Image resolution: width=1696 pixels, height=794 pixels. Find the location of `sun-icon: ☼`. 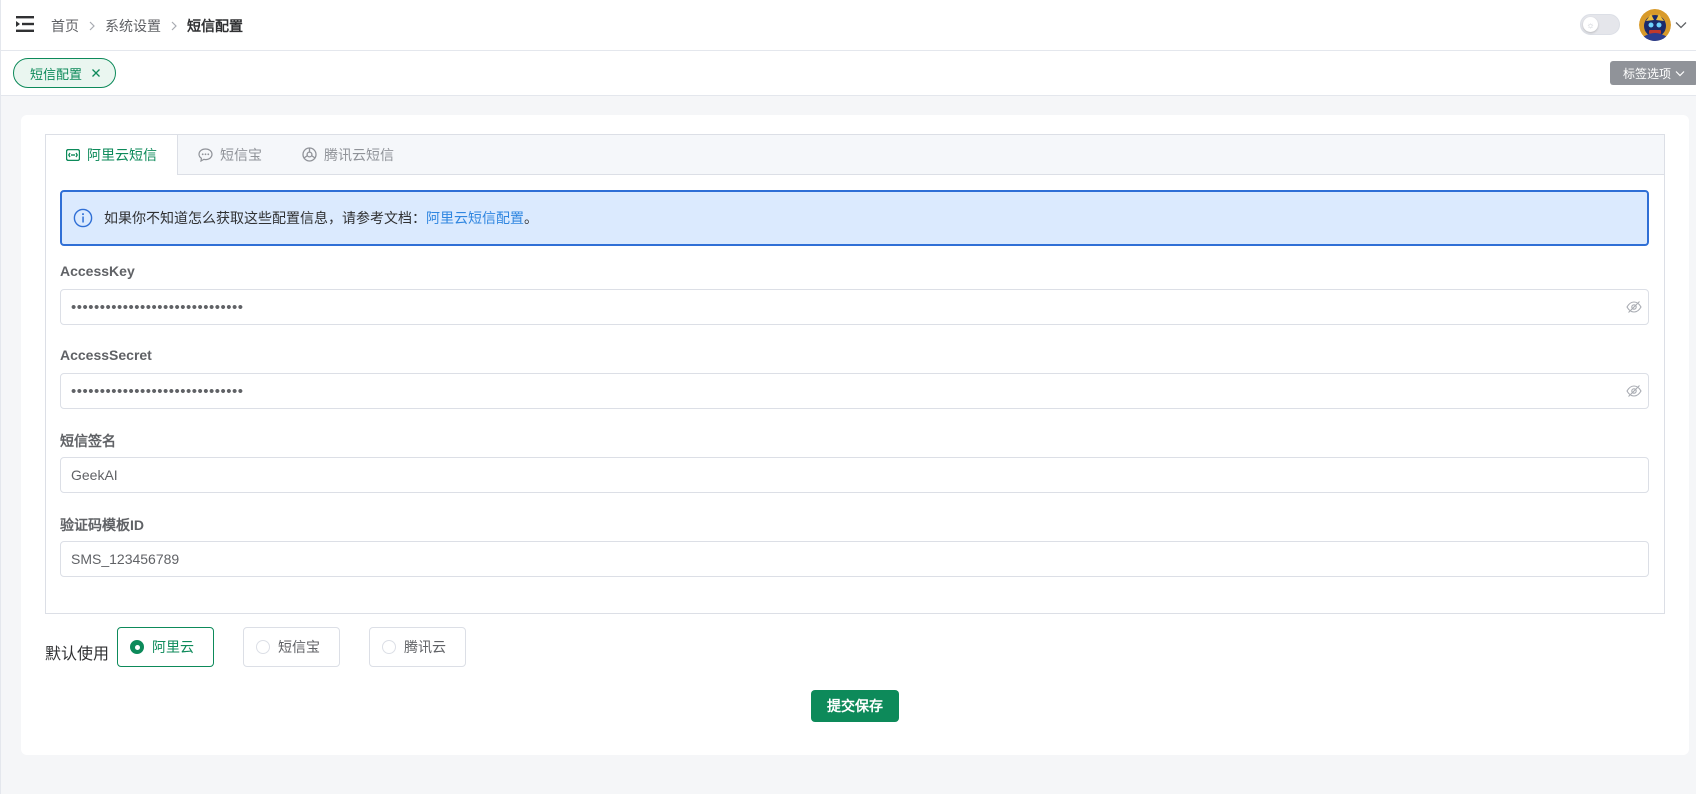

sun-icon: ☼ is located at coordinates (1590, 24).